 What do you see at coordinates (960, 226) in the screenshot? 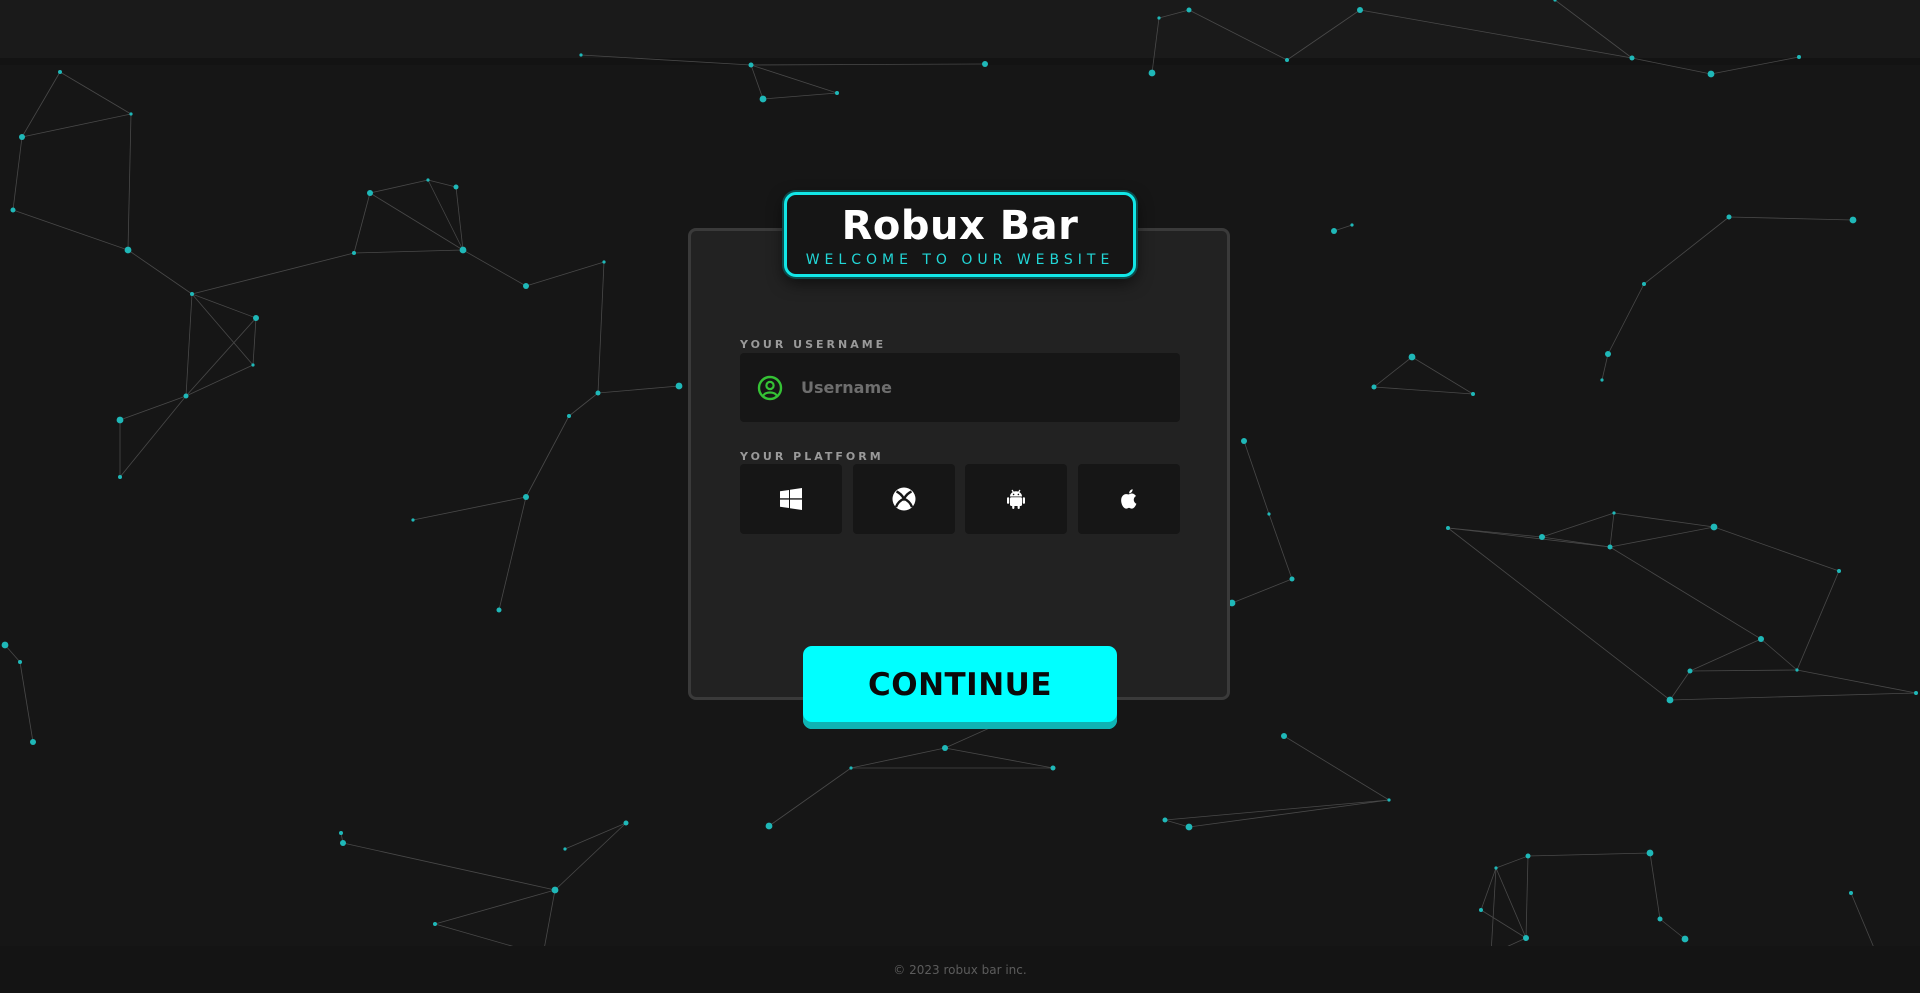
I see `brand-title: Robux Bar` at bounding box center [960, 226].